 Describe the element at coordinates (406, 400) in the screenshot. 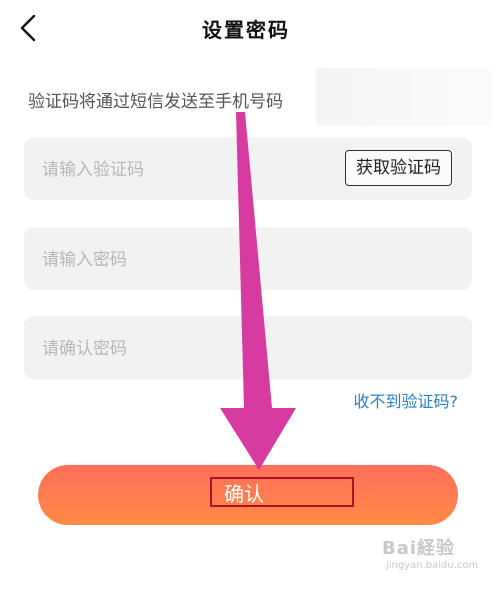

I see `no-code-link: 收不到验证码?` at that location.